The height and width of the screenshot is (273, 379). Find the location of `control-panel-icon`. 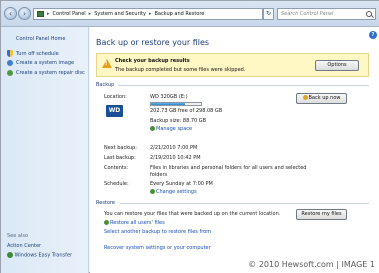

control-panel-icon is located at coordinates (40, 14).